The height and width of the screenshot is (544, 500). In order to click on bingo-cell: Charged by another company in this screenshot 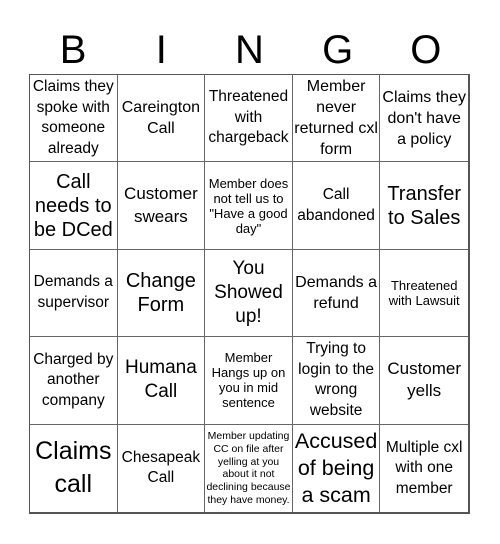, I will do `click(74, 381)`.